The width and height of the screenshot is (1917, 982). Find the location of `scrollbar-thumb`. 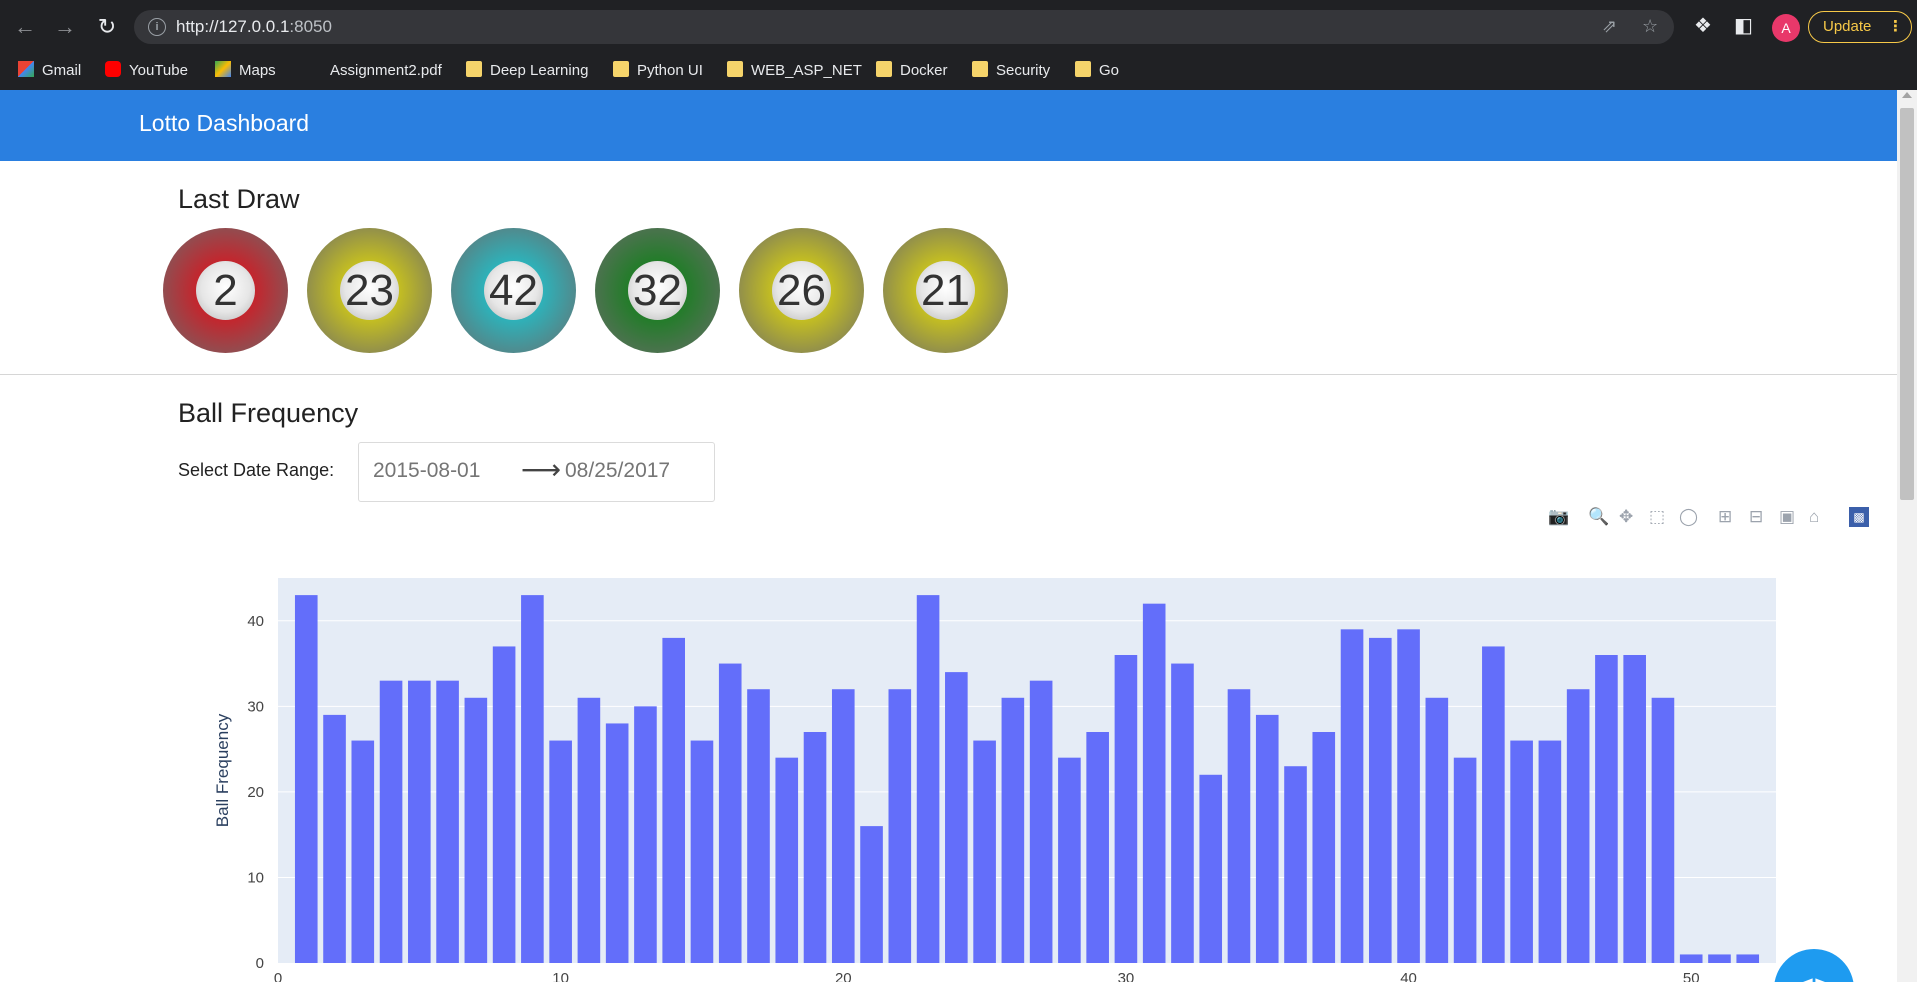

scrollbar-thumb is located at coordinates (1907, 304).